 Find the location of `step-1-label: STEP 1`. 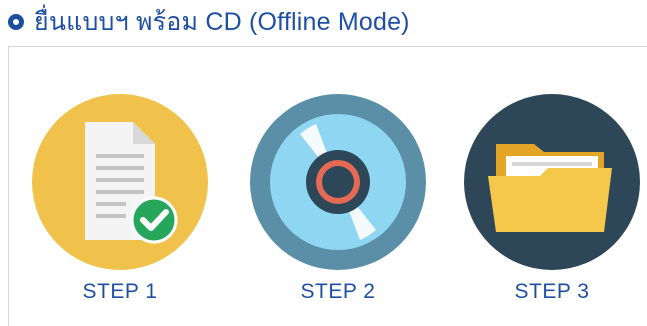

step-1-label: STEP 1 is located at coordinates (120, 292).